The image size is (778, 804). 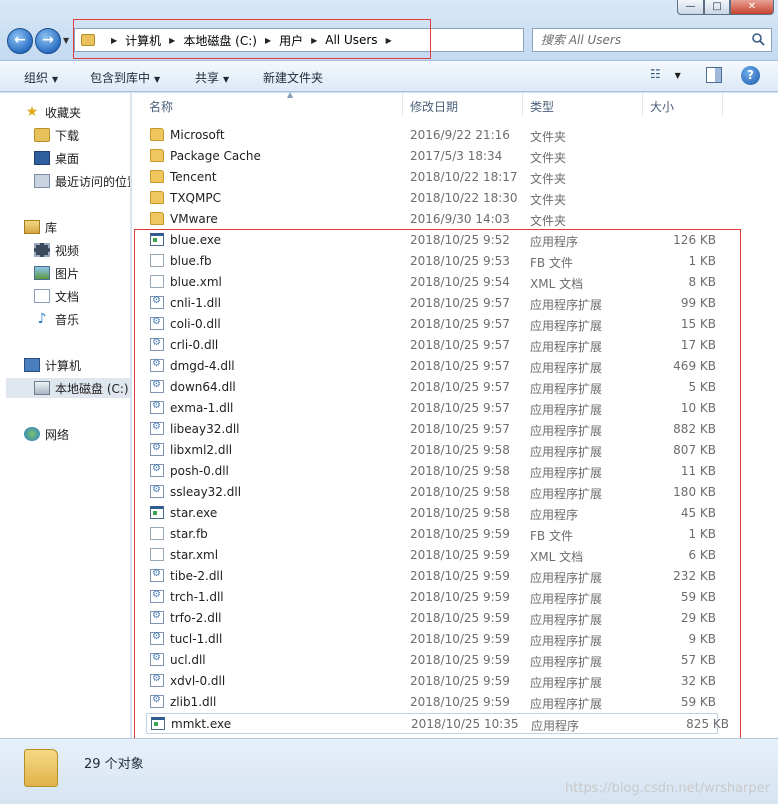 I want to click on minimize-button: —, so click(x=690, y=7).